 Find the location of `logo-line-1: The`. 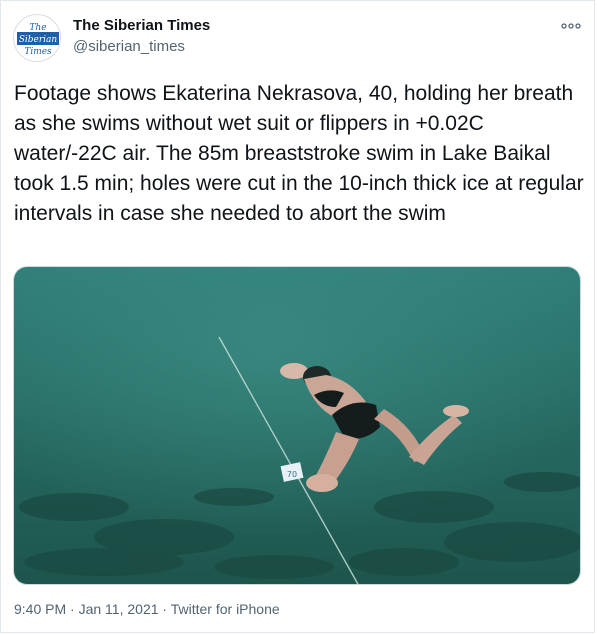

logo-line-1: The is located at coordinates (37, 28).